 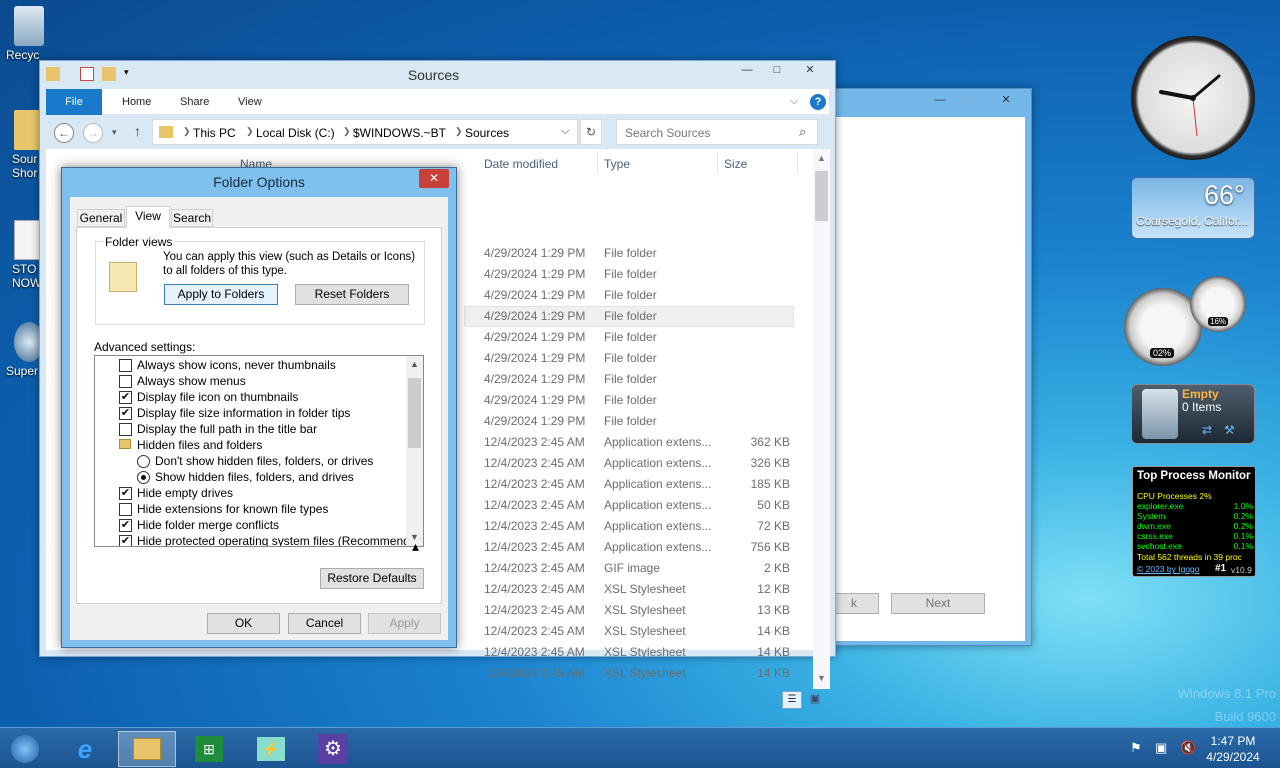 What do you see at coordinates (101, 218) in the screenshot?
I see `tab-general: General` at bounding box center [101, 218].